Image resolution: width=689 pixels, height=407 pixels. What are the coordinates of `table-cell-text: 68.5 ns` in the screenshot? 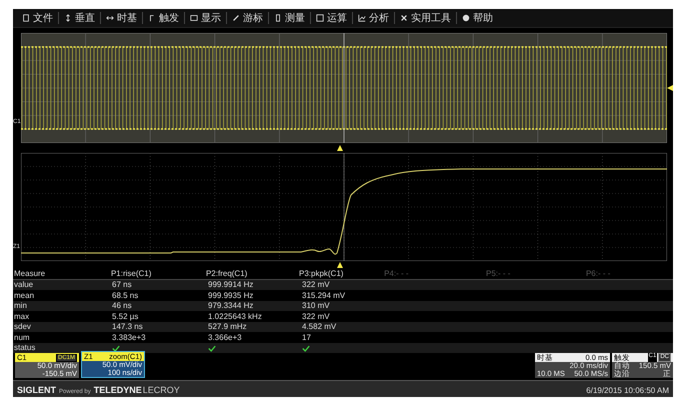 It's located at (125, 295).